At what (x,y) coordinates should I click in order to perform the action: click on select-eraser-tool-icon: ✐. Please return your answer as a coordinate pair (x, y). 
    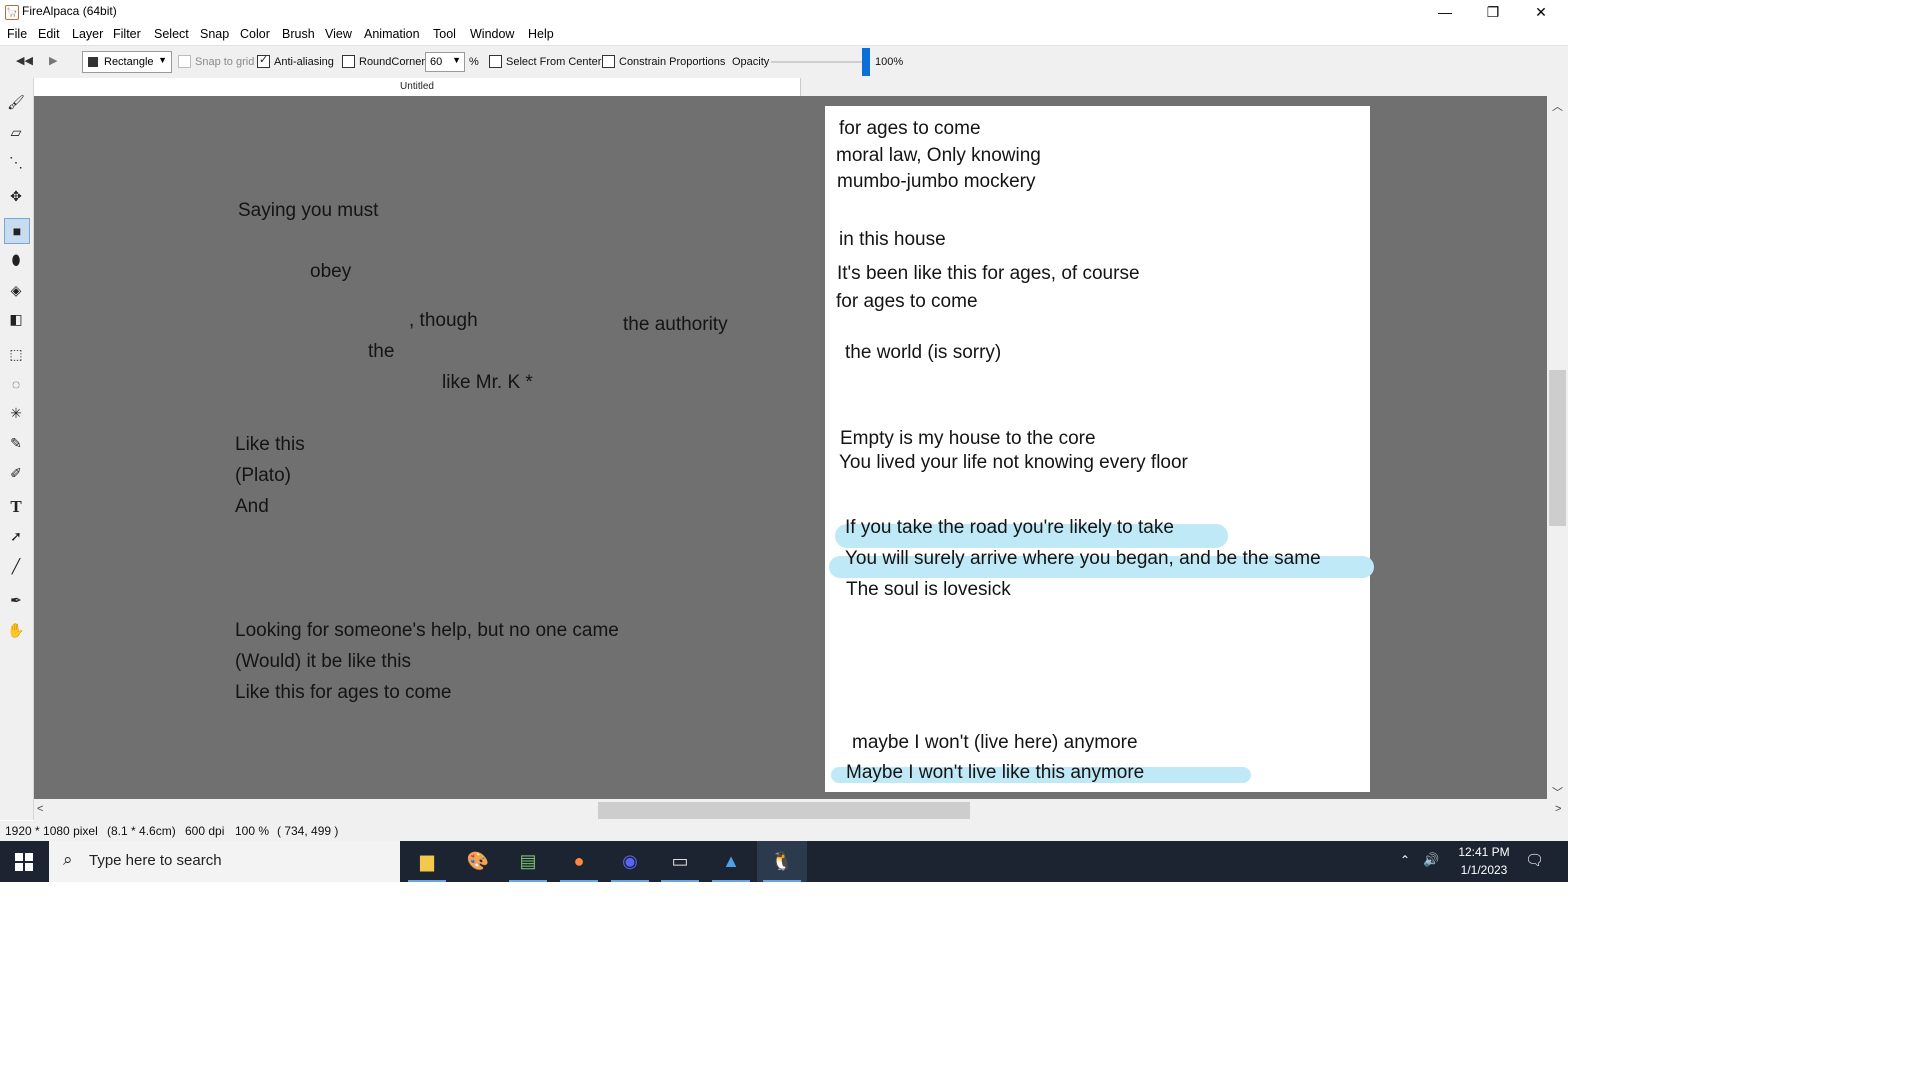
    Looking at the image, I should click on (16, 473).